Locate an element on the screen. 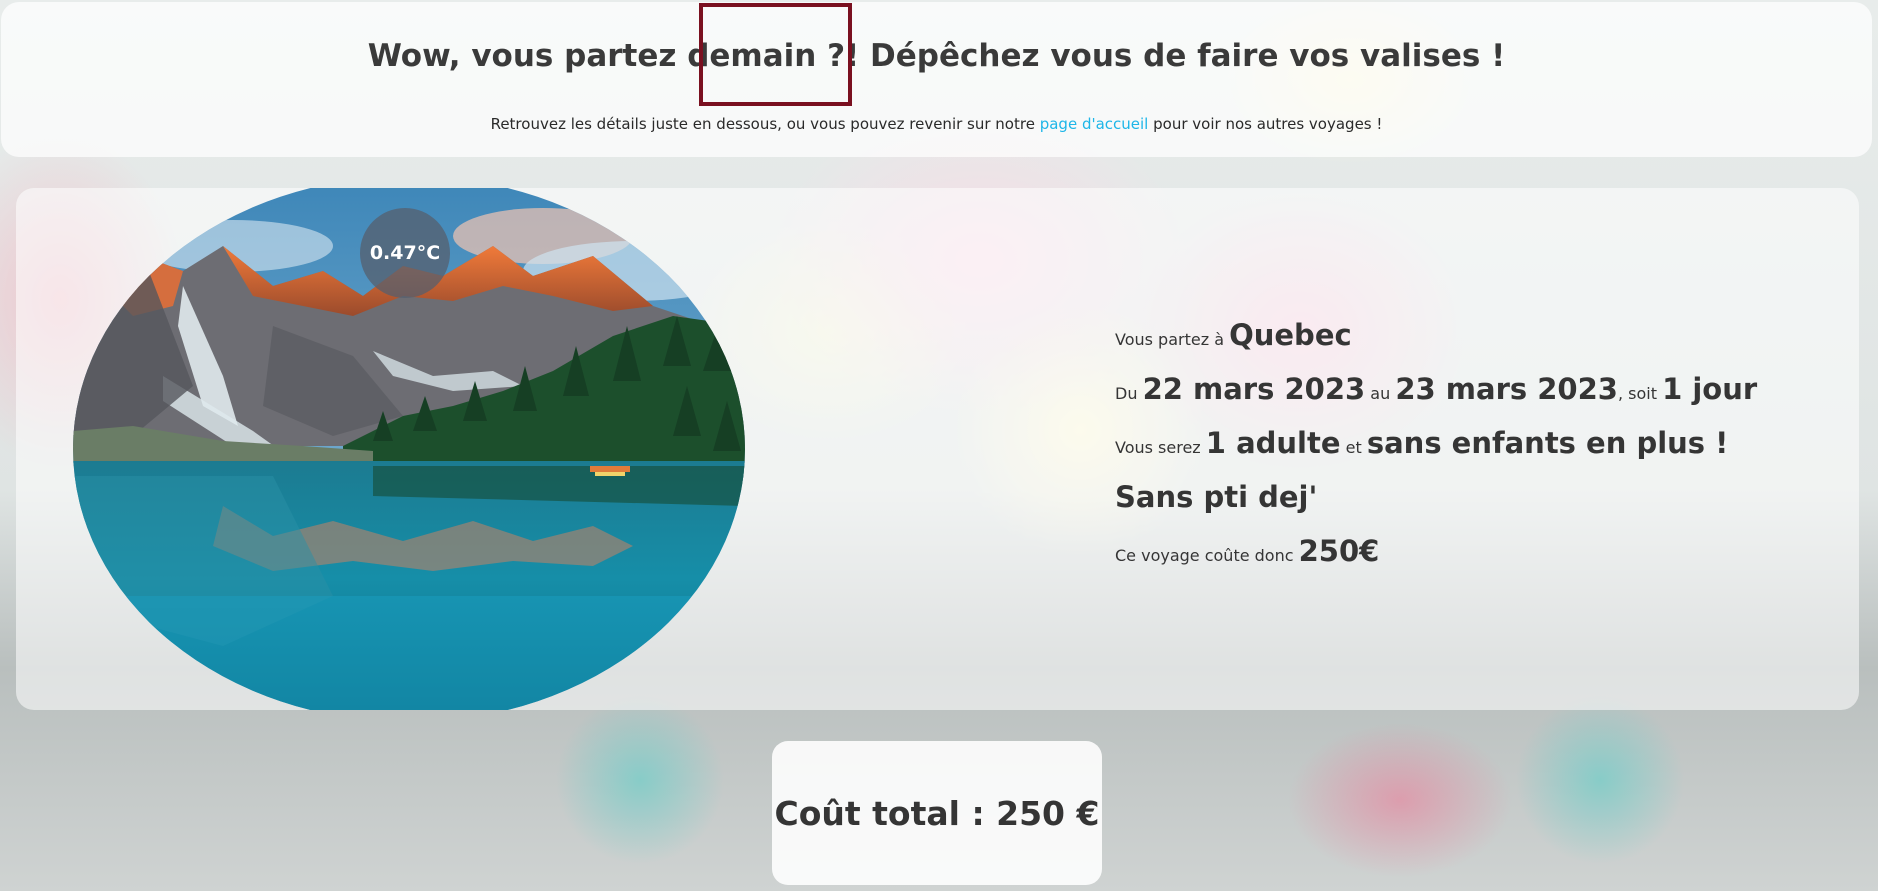 Image resolution: width=1878 pixels, height=891 pixels. highlight-box is located at coordinates (775, 54).